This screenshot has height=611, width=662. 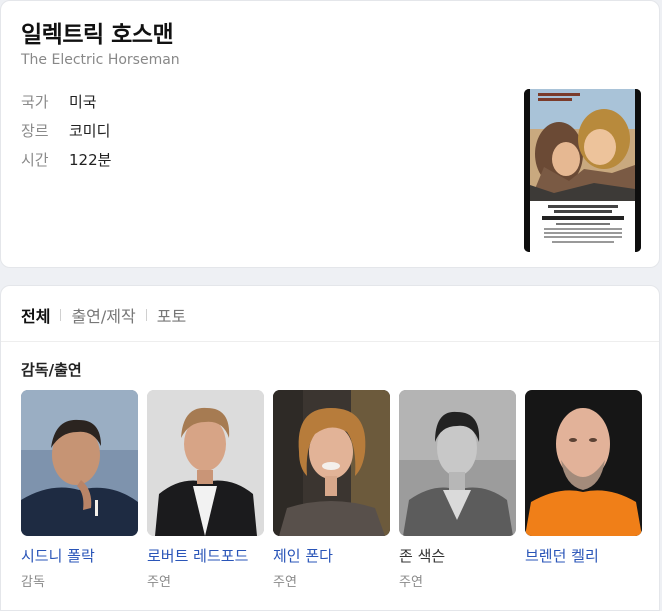 What do you see at coordinates (66, 159) in the screenshot?
I see `meta-row-runtime: 시간 122분` at bounding box center [66, 159].